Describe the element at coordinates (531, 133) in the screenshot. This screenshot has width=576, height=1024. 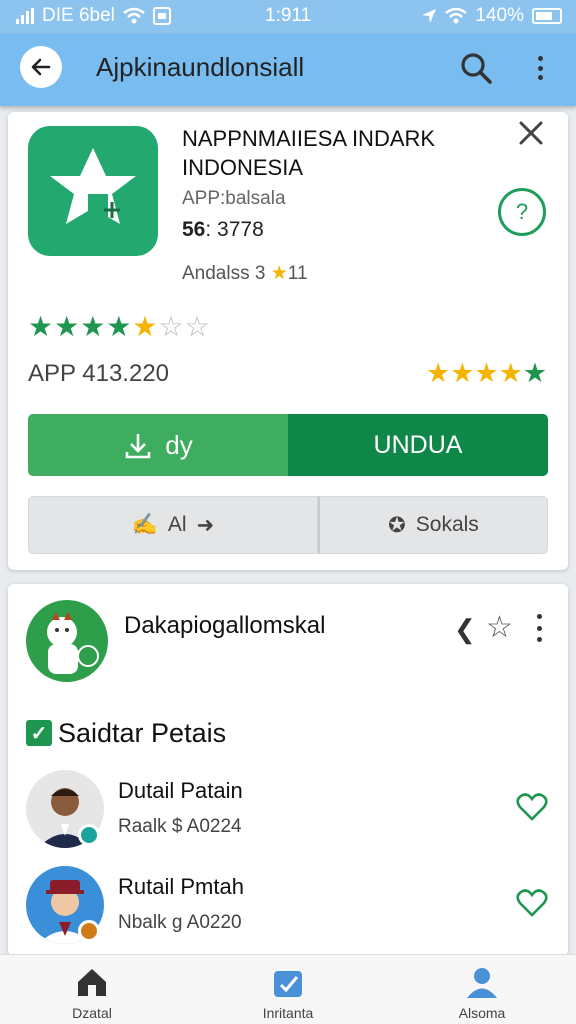
I see `close-icon` at that location.